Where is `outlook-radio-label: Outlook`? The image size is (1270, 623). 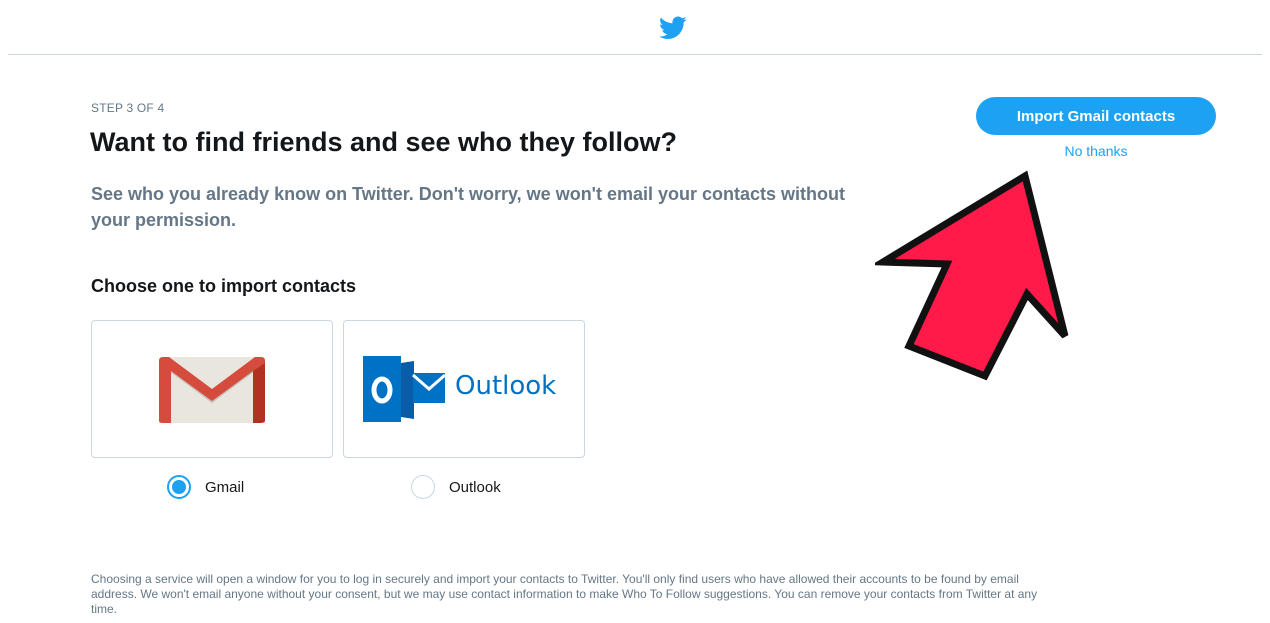
outlook-radio-label: Outlook is located at coordinates (475, 487).